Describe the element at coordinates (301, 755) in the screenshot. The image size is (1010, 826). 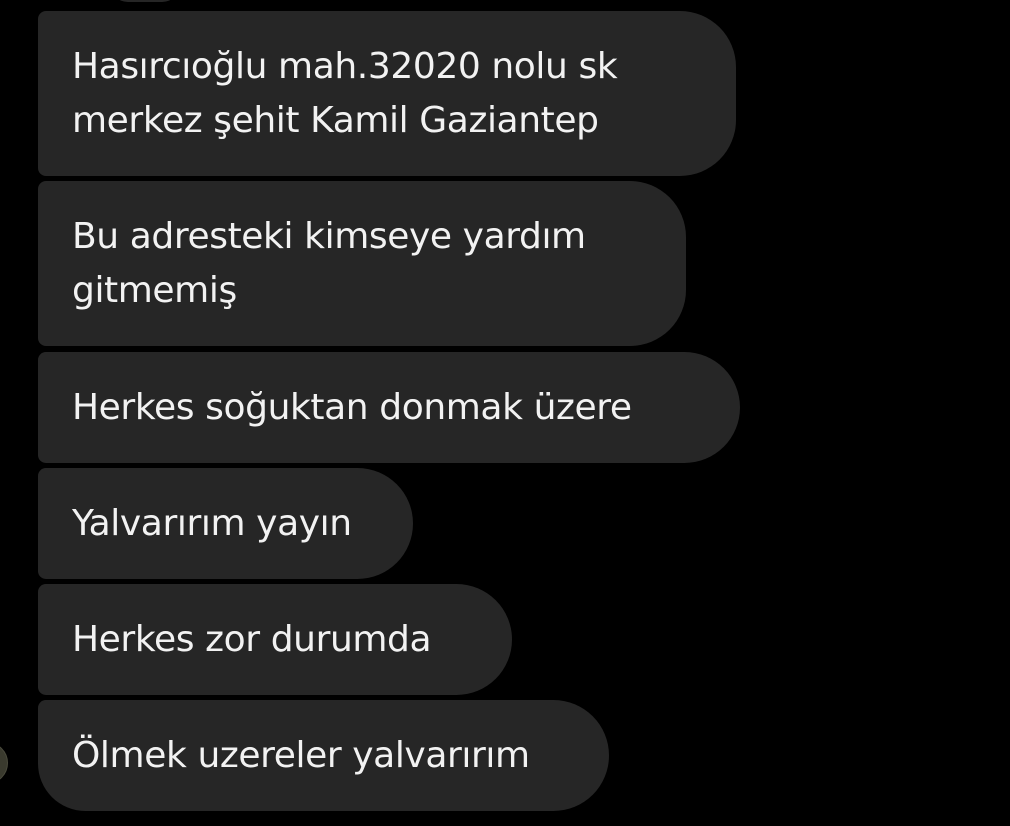
I see `message-text: Ölmek uzereler yalvarırım` at that location.